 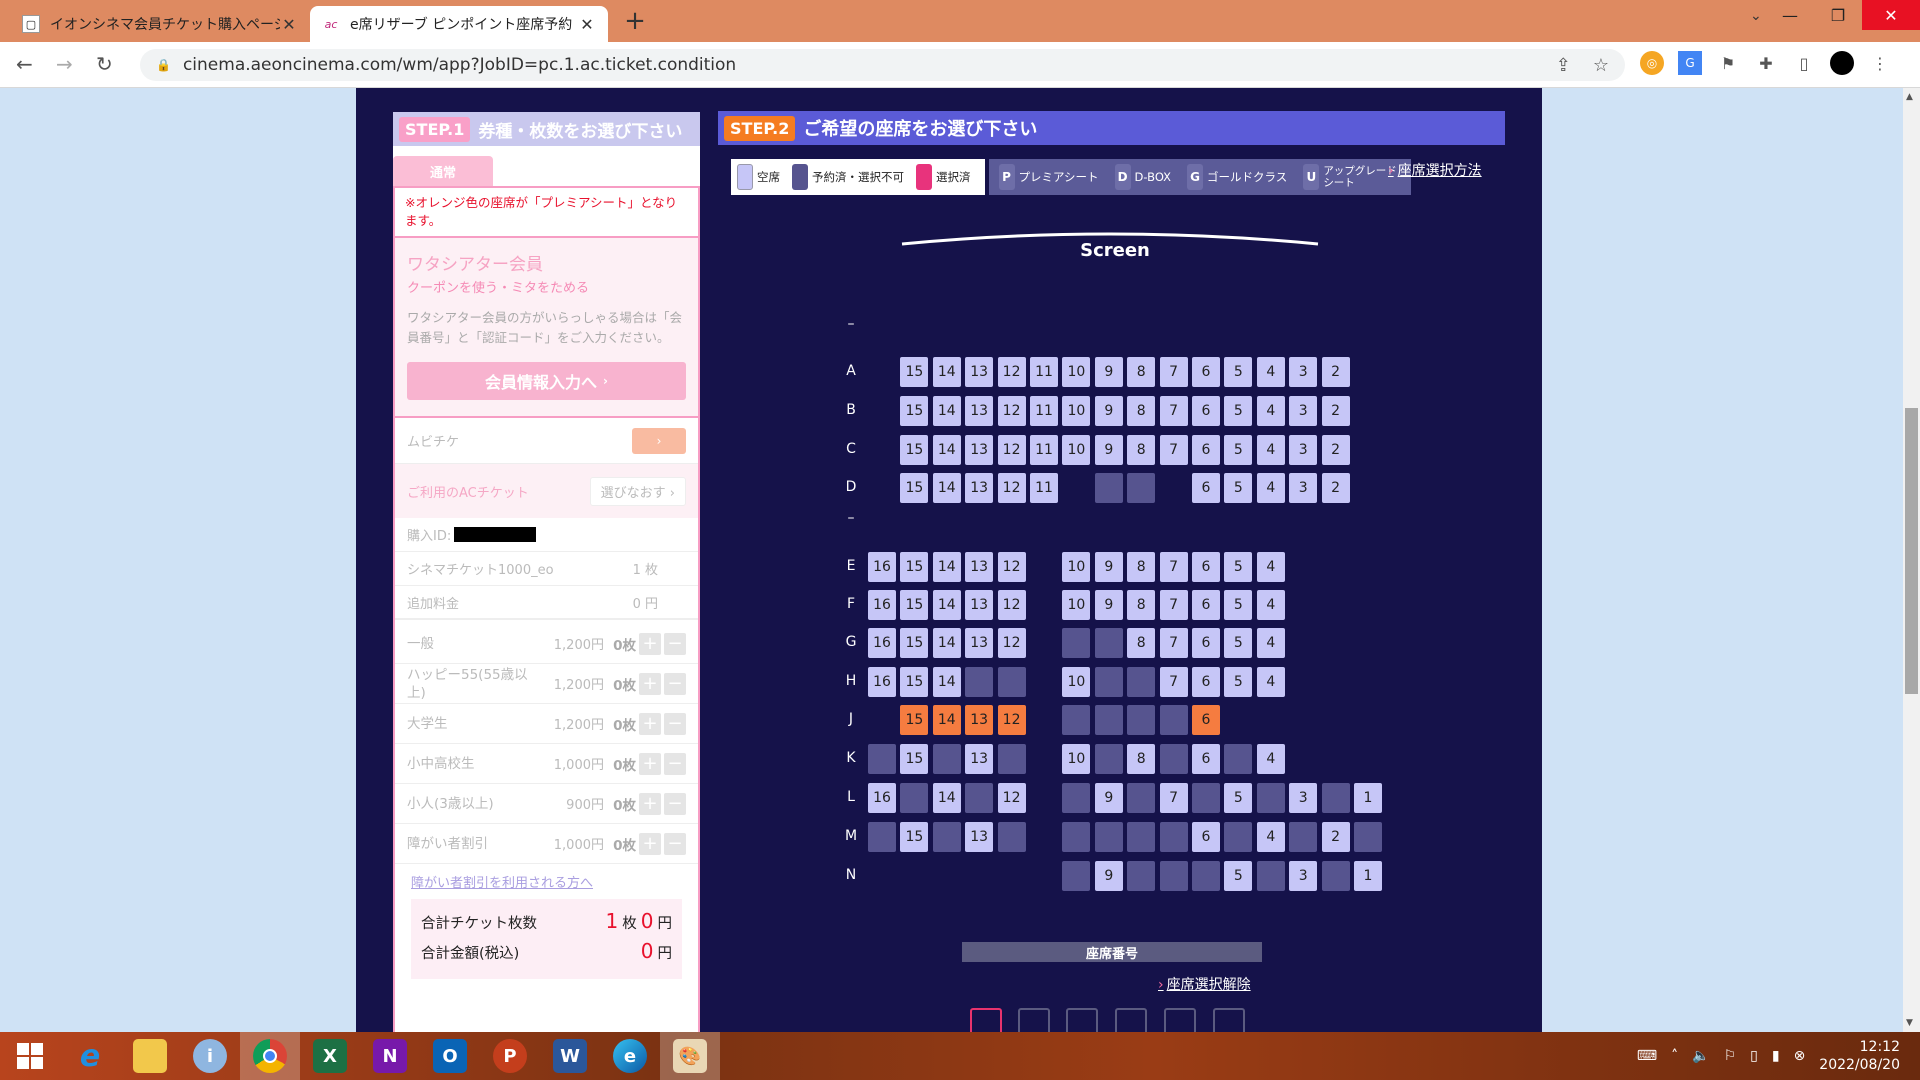 I want to click on close-tab-icon: ✕, so click(x=289, y=24).